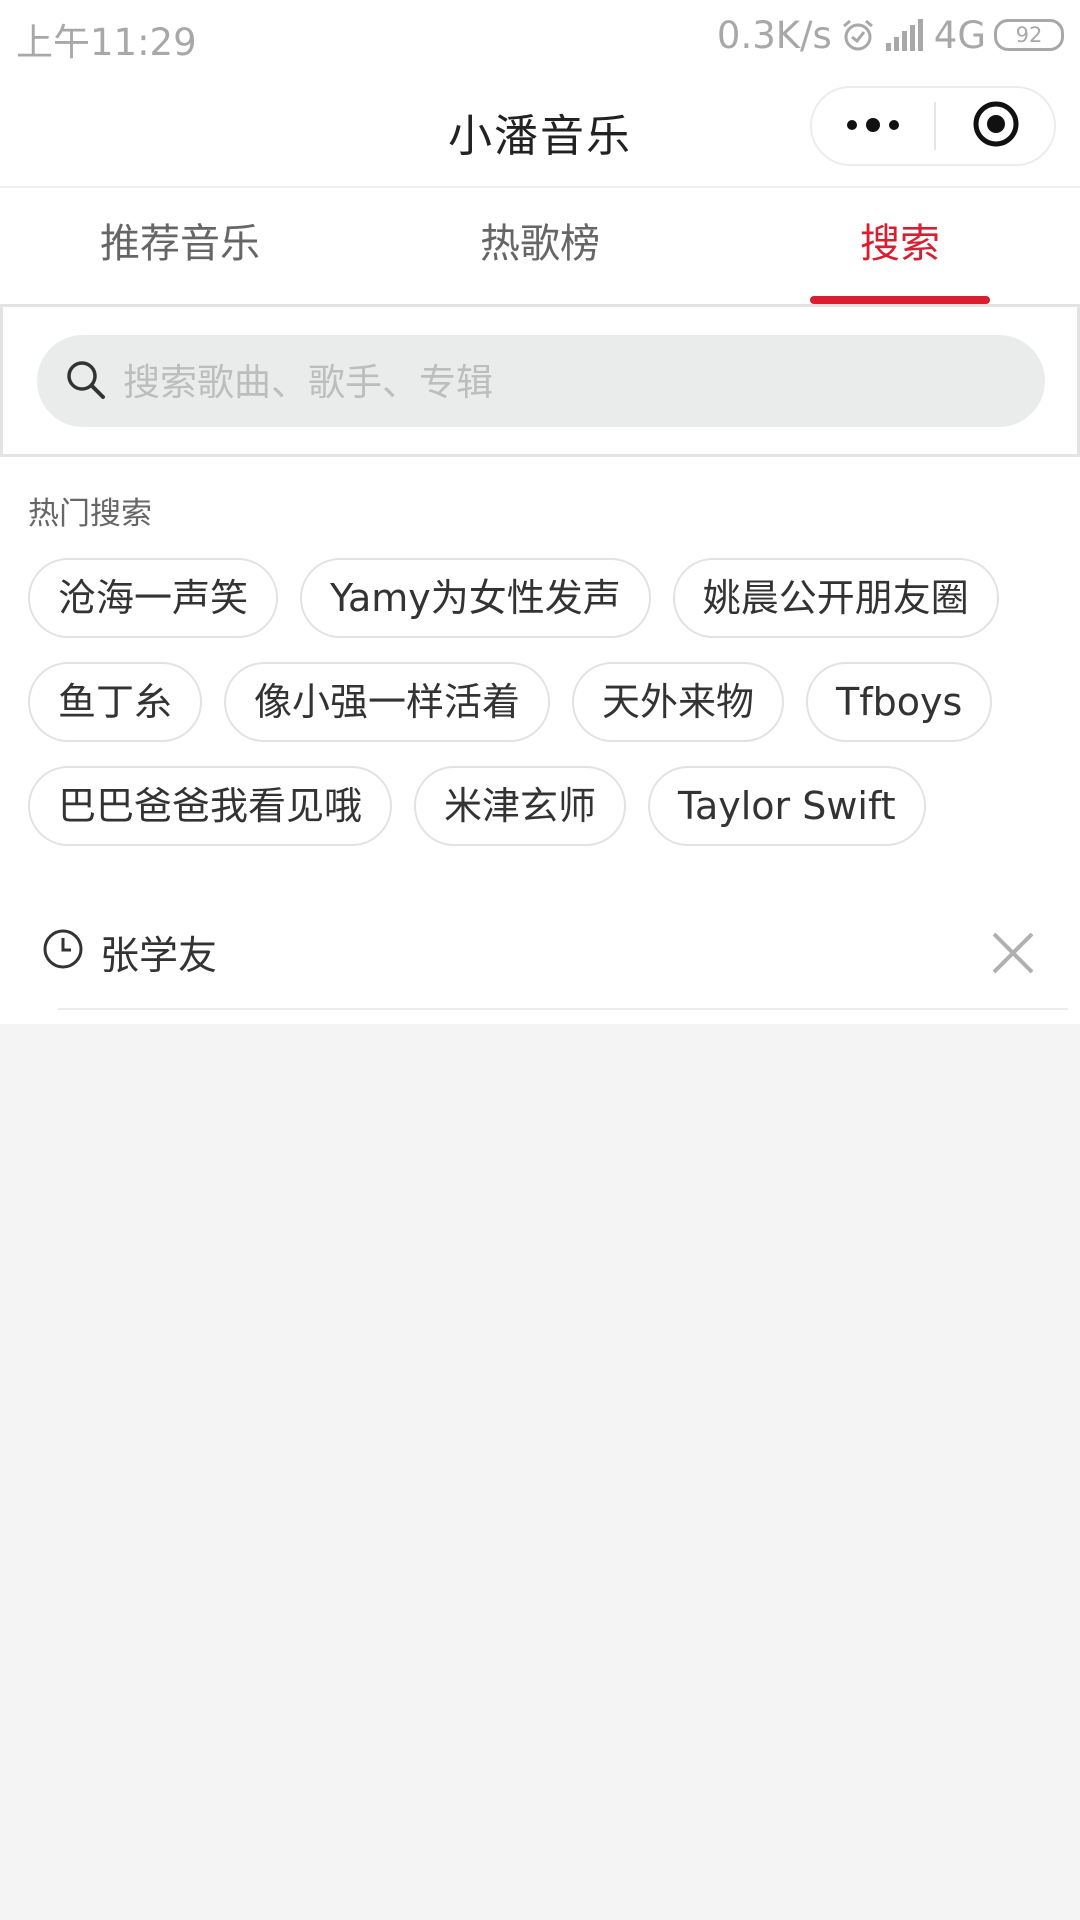 This screenshot has height=1920, width=1080. I want to click on tab-label: 推荐音乐, so click(180, 244).